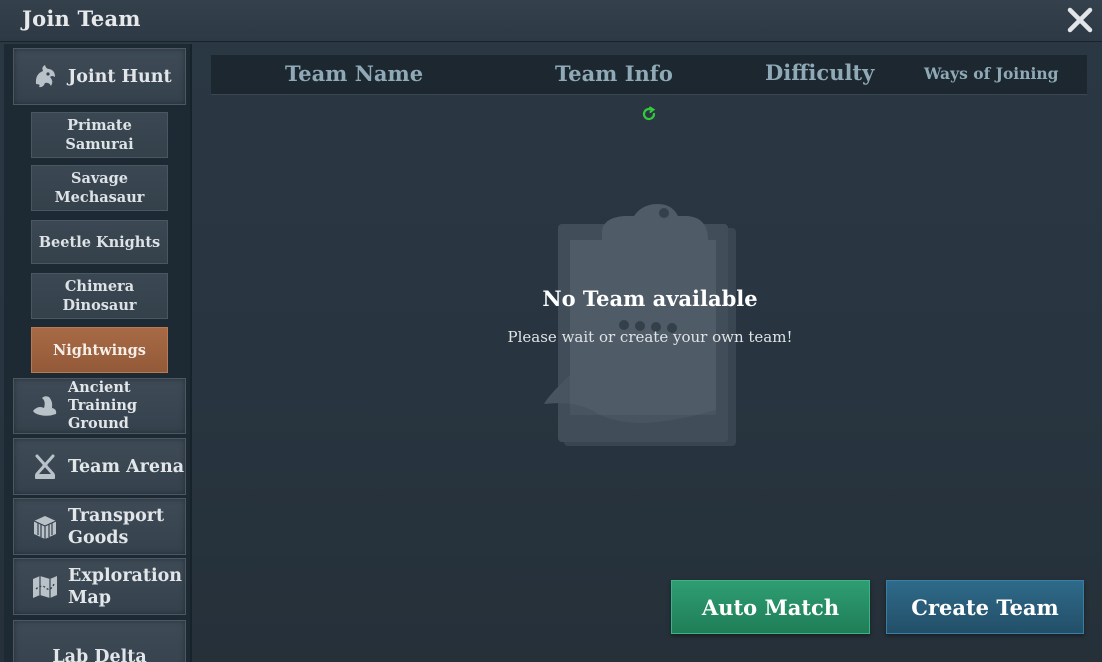 This screenshot has height=662, width=1102. Describe the element at coordinates (650, 298) in the screenshot. I see `empty-state-title: No Team available` at that location.